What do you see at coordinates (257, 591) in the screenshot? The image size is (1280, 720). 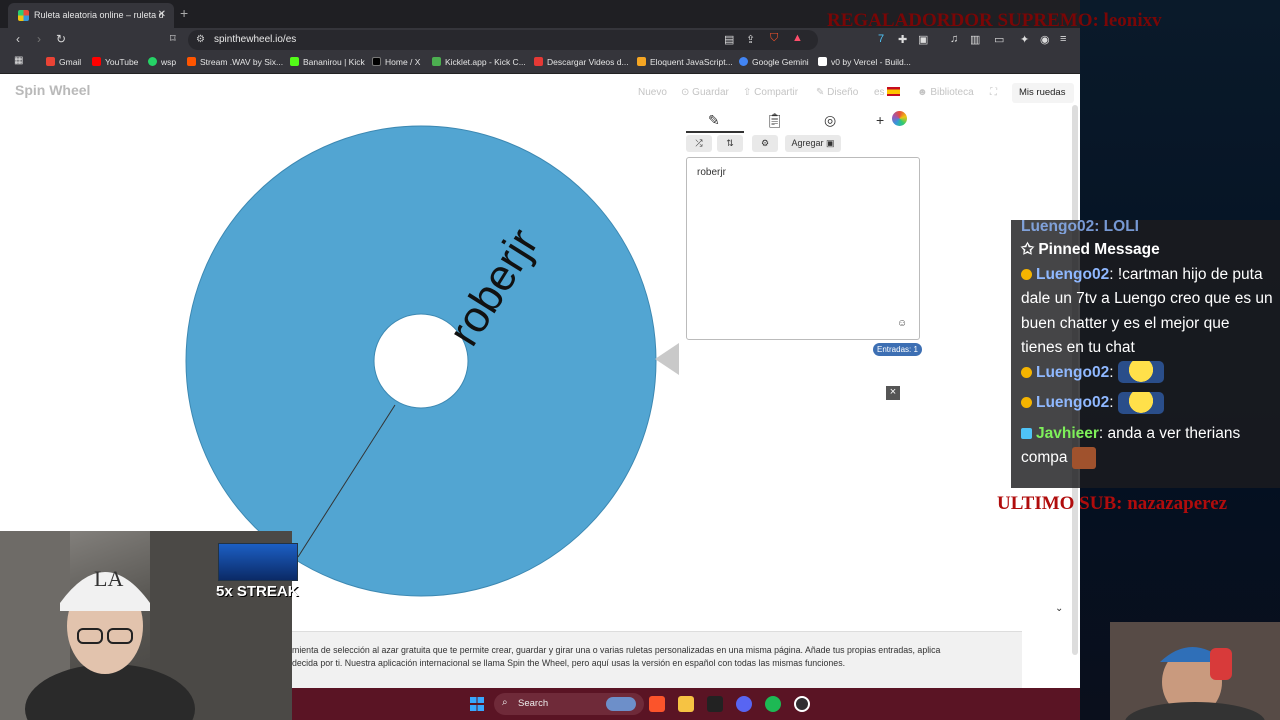 I see `streak-label: 5x STREAK` at bounding box center [257, 591].